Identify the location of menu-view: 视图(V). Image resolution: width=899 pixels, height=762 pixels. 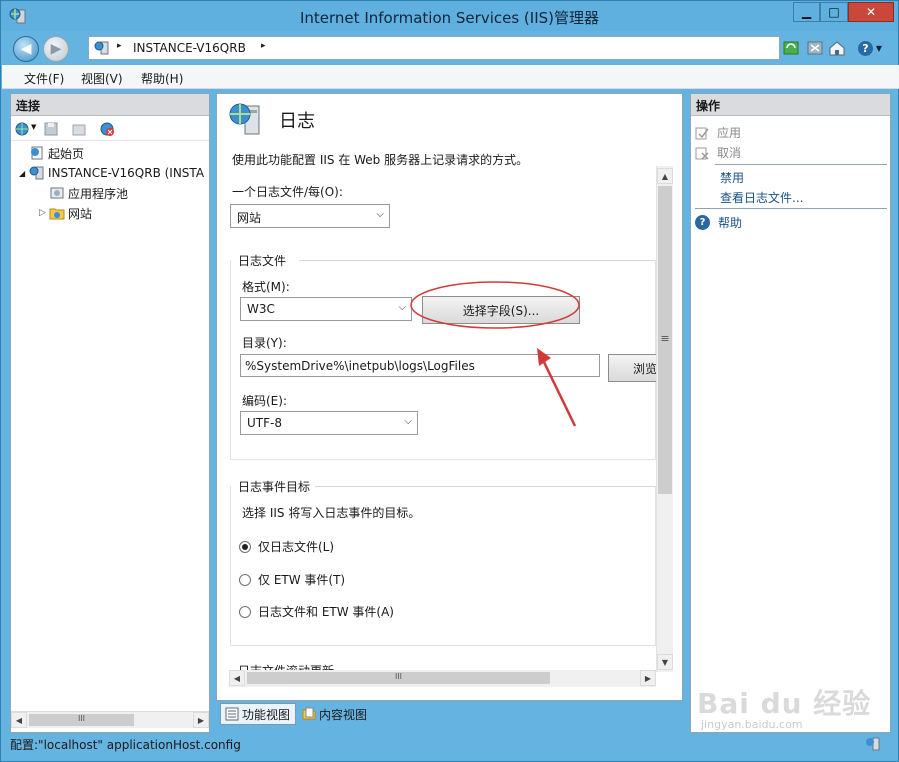
(102, 78).